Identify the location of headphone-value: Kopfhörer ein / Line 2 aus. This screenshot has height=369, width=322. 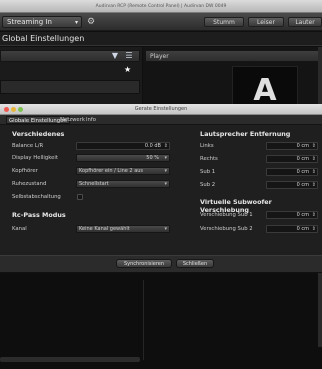
(111, 171).